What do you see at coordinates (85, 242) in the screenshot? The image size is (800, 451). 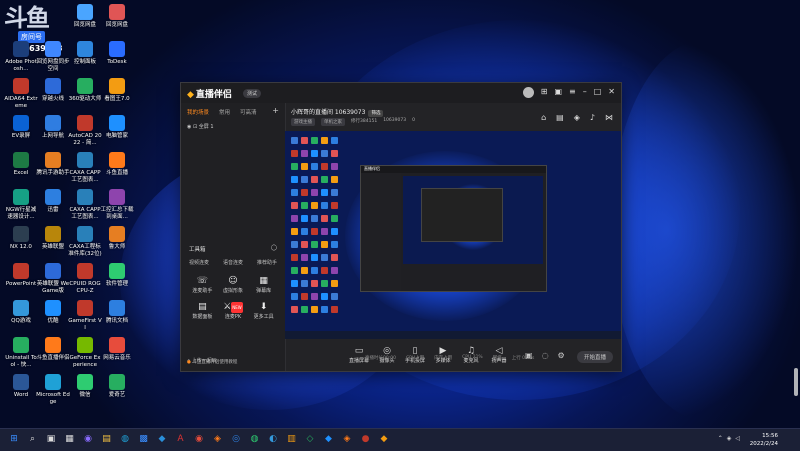 I see `desktop-icon: CAXA工程标 准件库(32位)` at bounding box center [85, 242].